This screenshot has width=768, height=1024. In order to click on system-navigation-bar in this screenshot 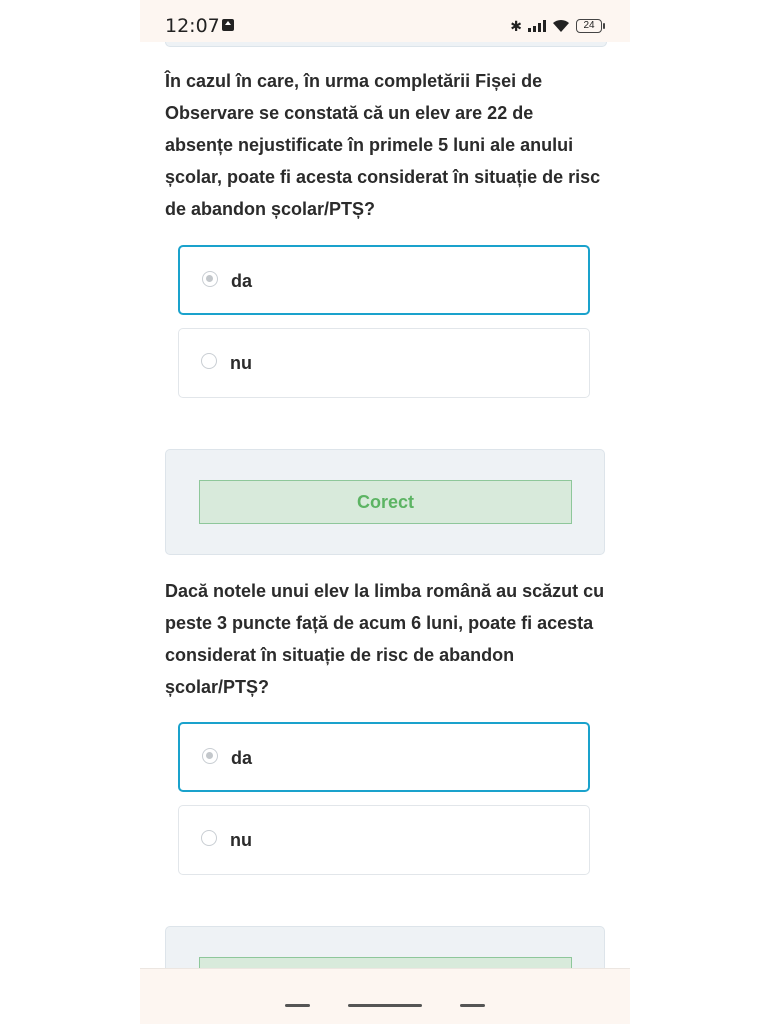, I will do `click(385, 996)`.